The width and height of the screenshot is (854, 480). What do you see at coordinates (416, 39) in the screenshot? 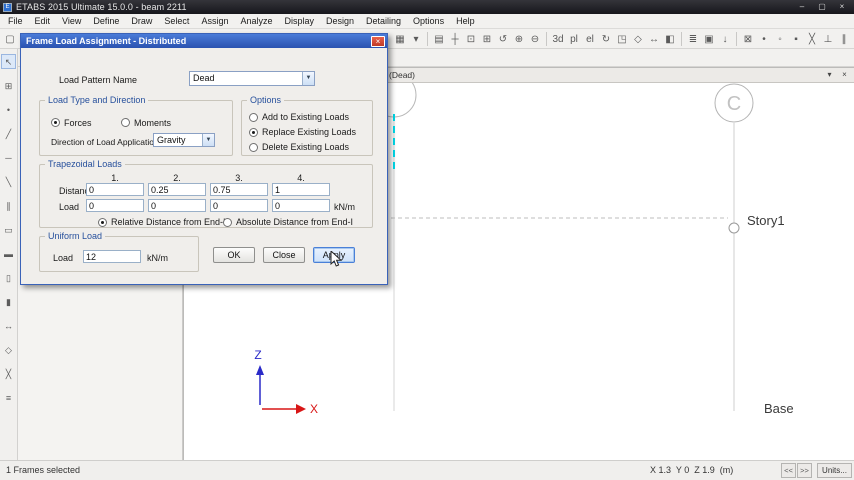
I see `display-options-dropdown-icon: ▾` at bounding box center [416, 39].